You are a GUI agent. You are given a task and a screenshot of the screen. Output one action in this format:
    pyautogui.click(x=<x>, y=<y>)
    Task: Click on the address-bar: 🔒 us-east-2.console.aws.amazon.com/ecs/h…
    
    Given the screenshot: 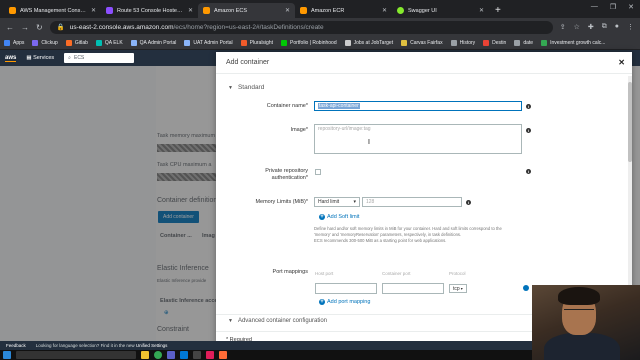 What is the action you would take?
    pyautogui.click(x=301, y=27)
    